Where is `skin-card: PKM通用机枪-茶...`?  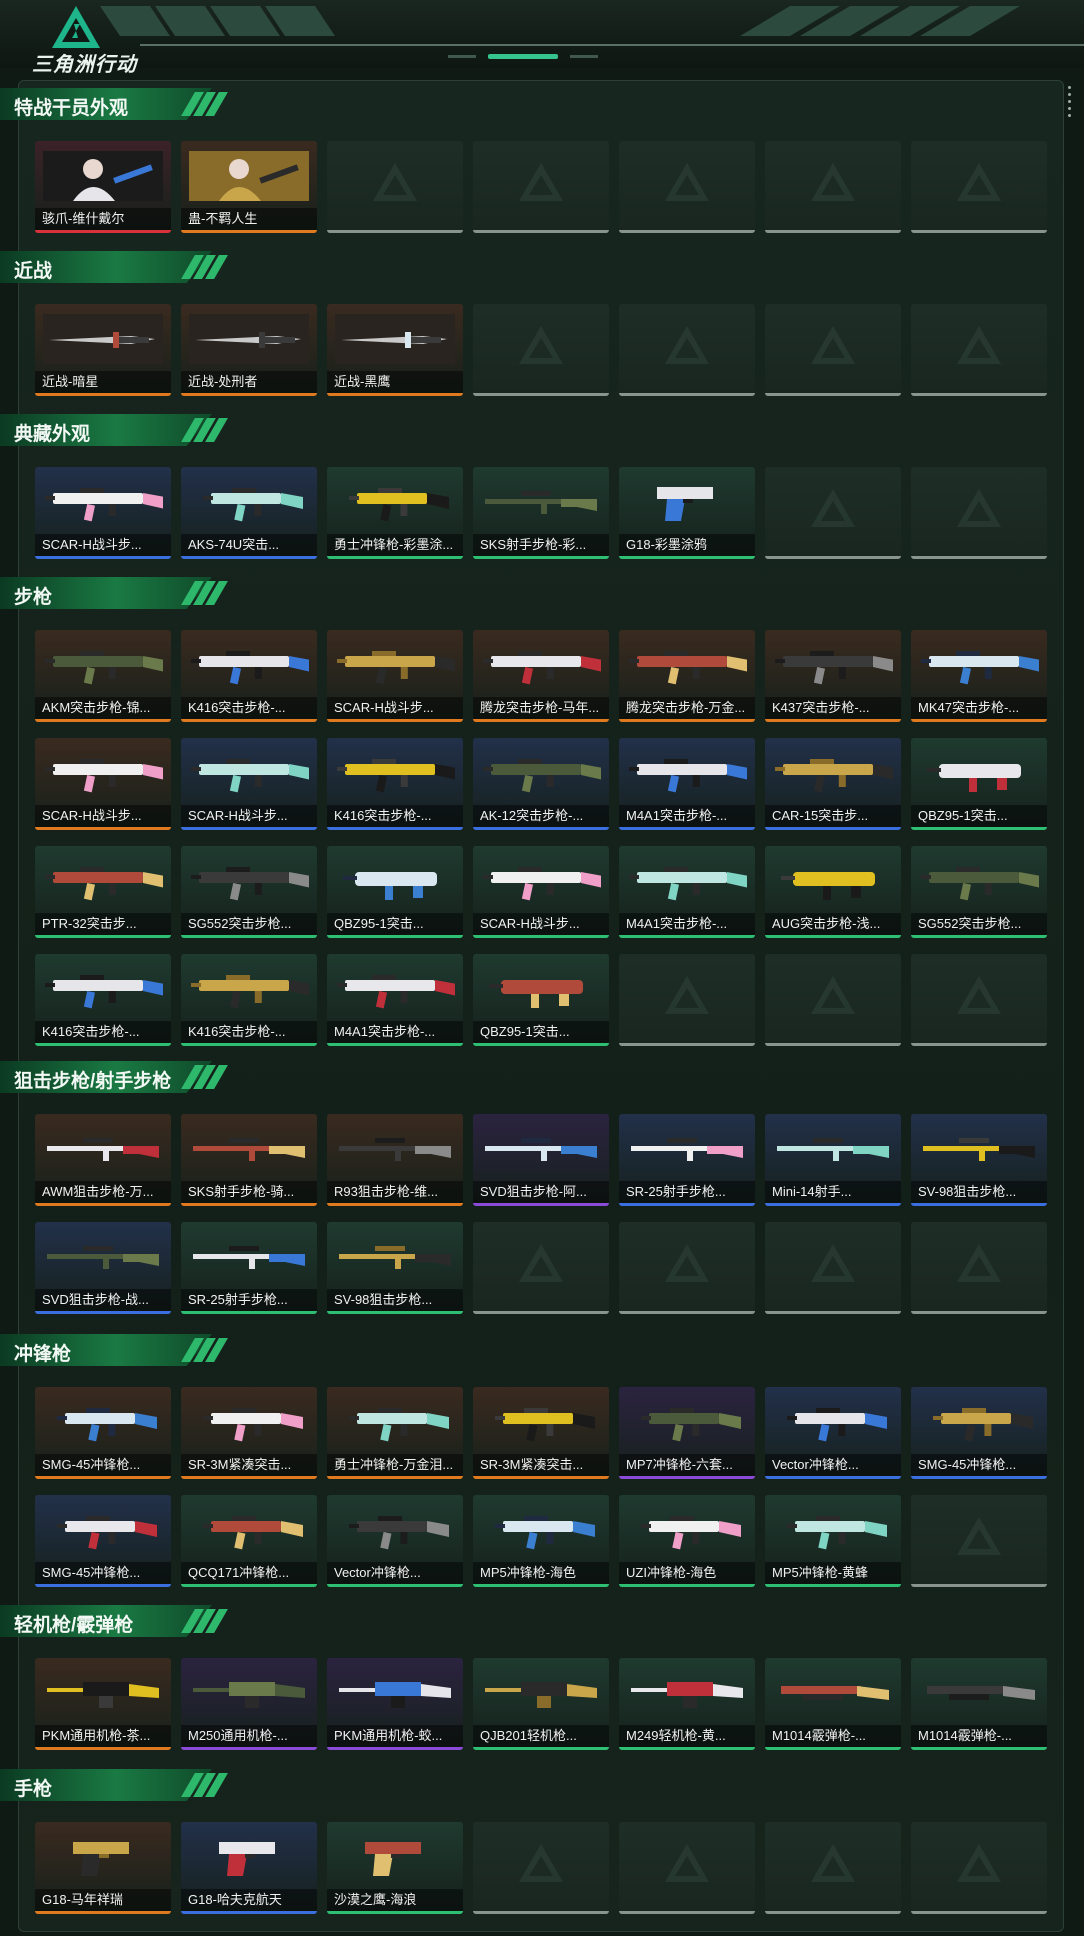
skin-card: PKM通用机枪-茶... is located at coordinates (103, 1704).